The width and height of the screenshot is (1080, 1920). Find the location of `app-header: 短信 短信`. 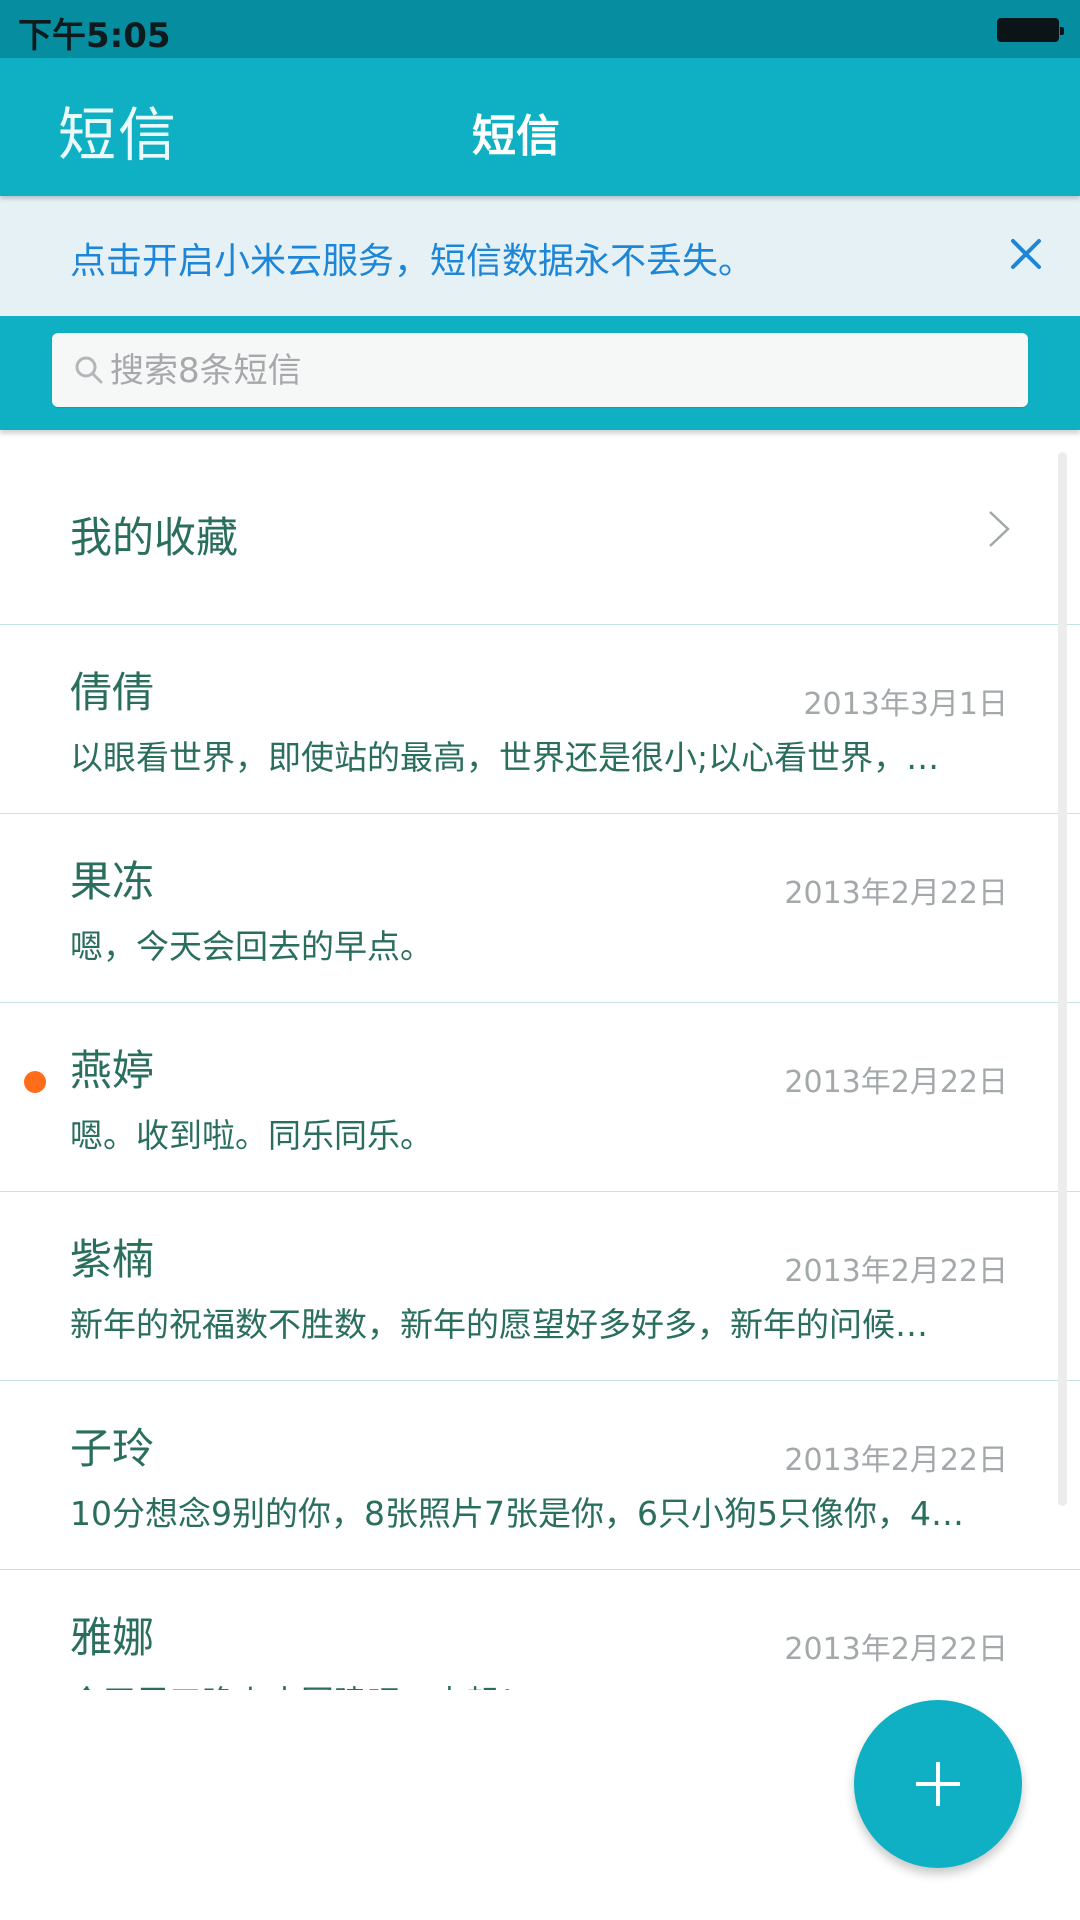

app-header: 短信 短信 is located at coordinates (540, 127).